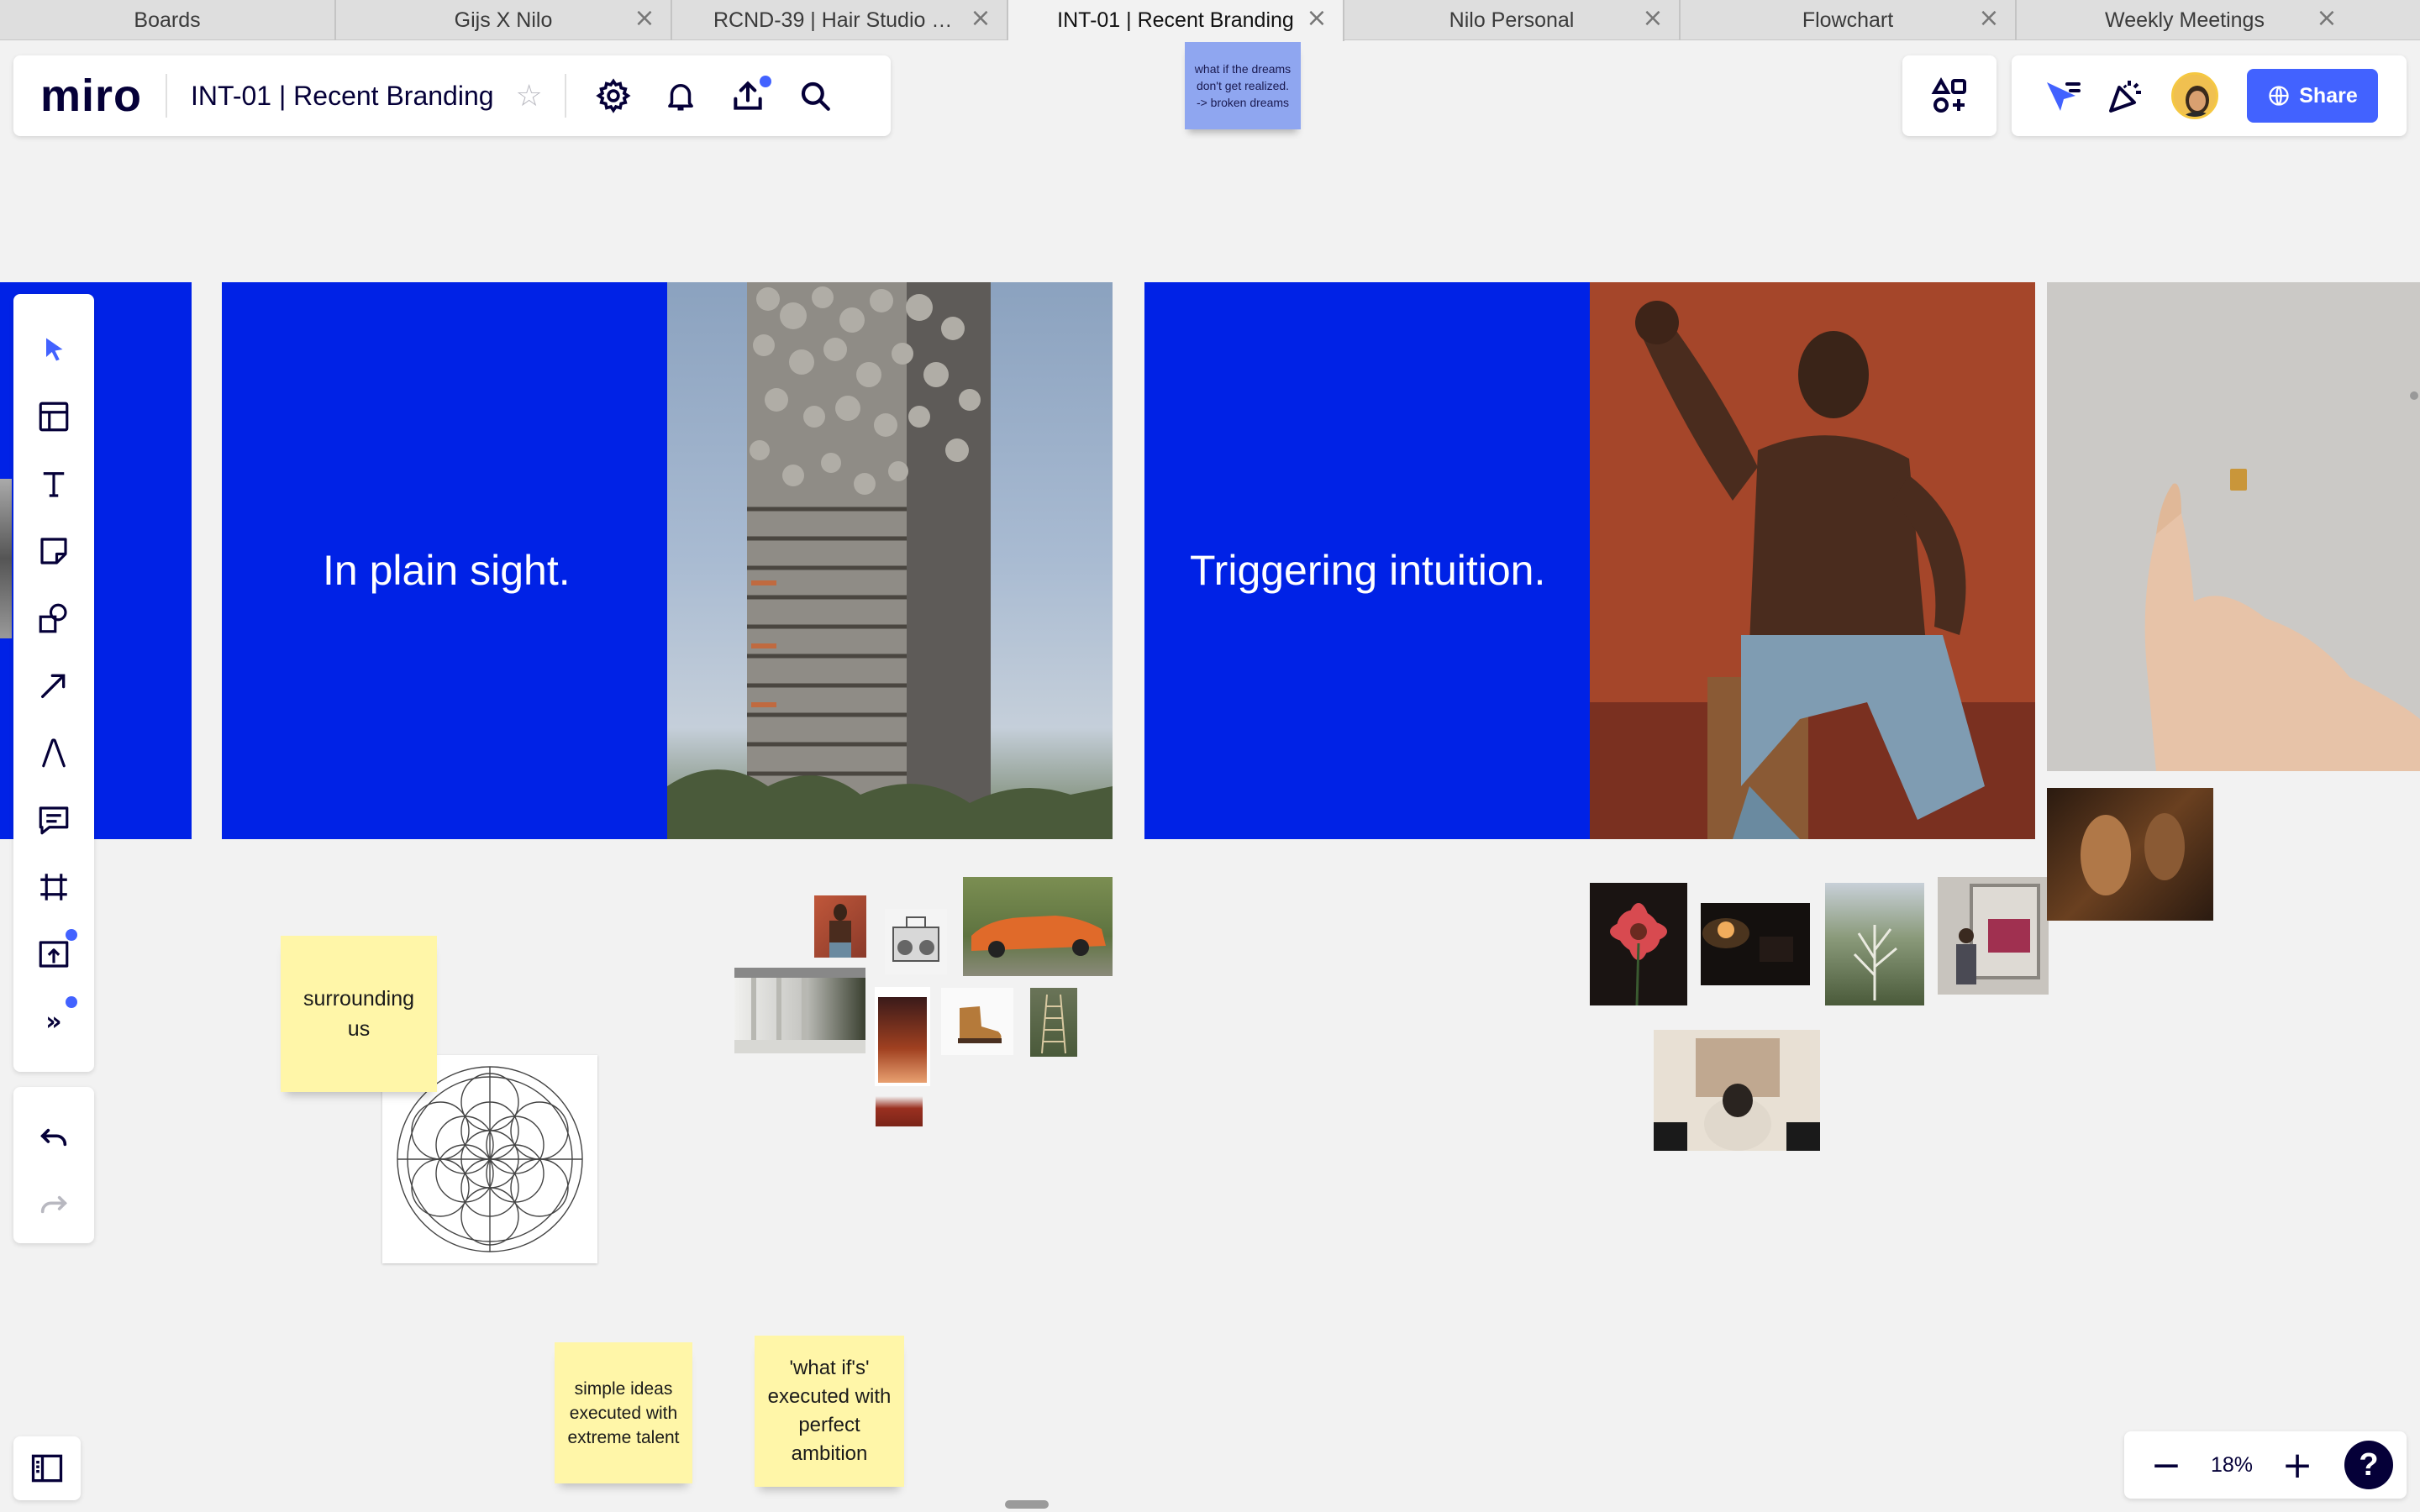 This screenshot has width=2420, height=1512. Describe the element at coordinates (815, 96) in the screenshot. I see `search-icon` at that location.